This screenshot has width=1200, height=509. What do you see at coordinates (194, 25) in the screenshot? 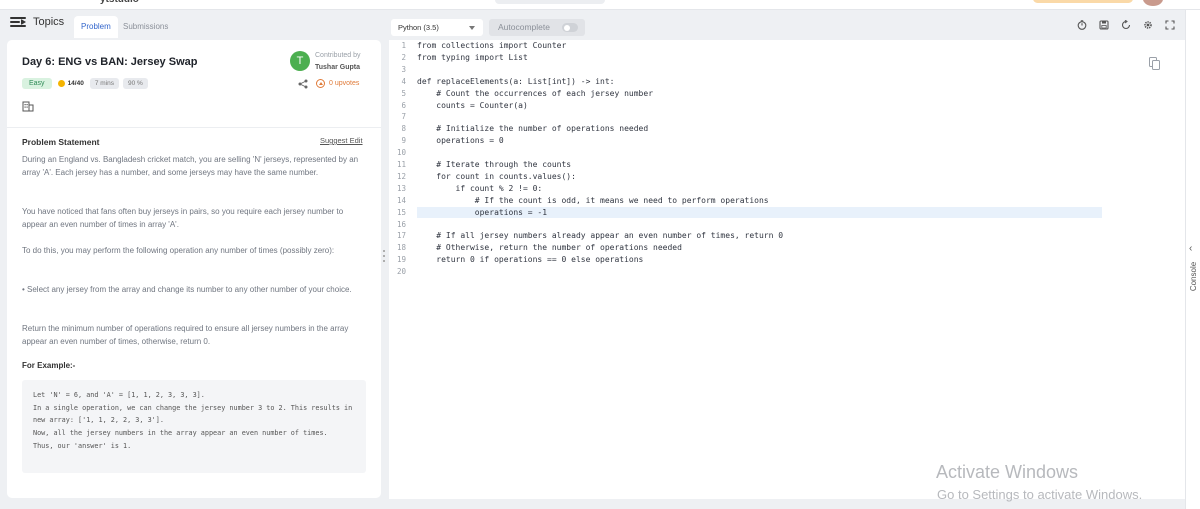
I see `panel-tabs: Topics Problem Submissions` at bounding box center [194, 25].